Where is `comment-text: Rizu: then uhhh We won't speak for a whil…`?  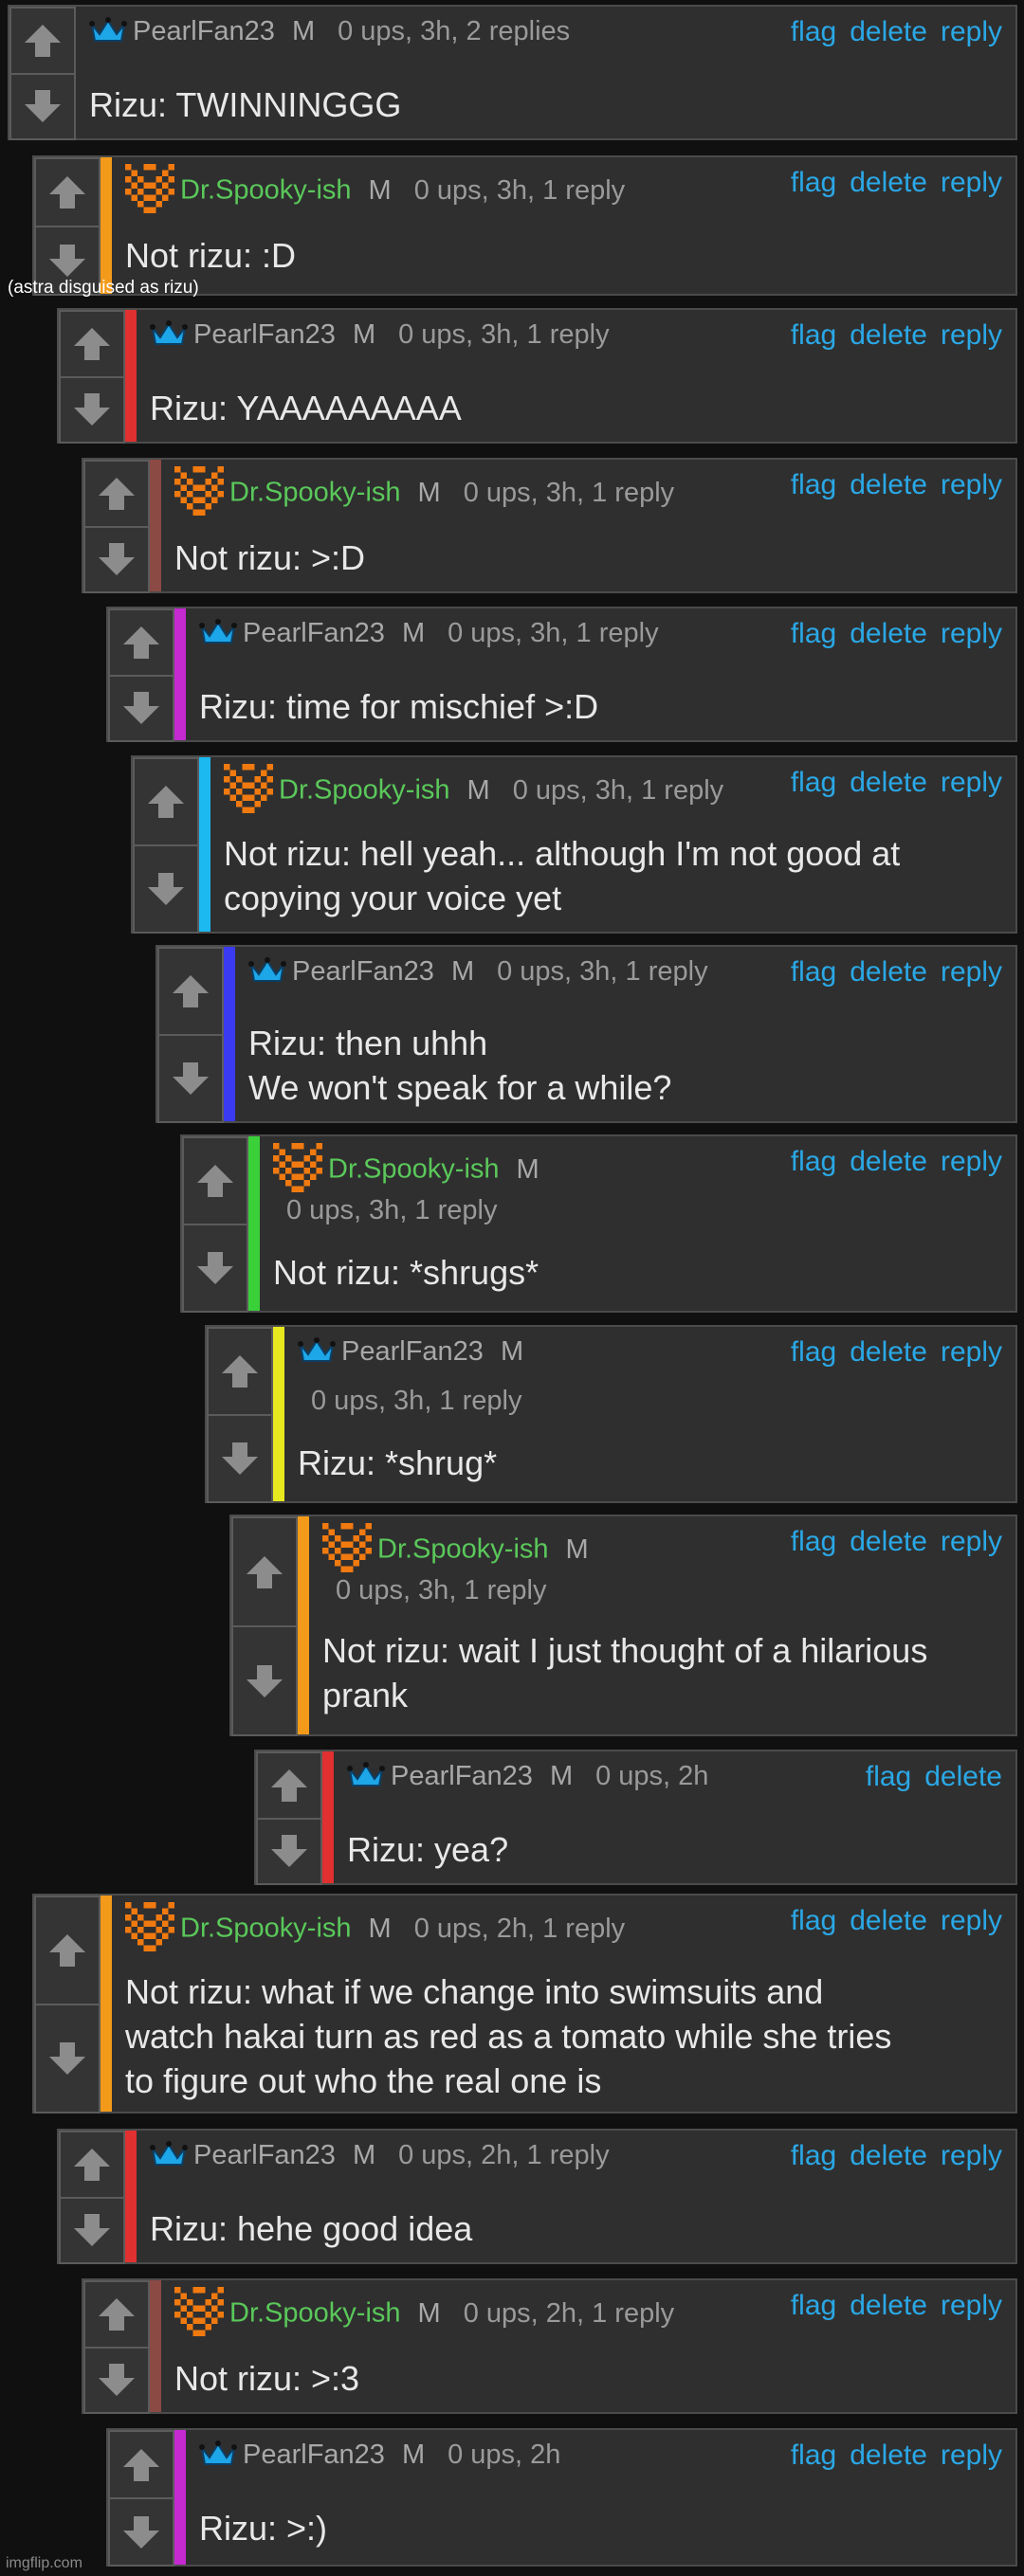 comment-text: Rizu: then uhhh We won't speak for a whil… is located at coordinates (625, 1065).